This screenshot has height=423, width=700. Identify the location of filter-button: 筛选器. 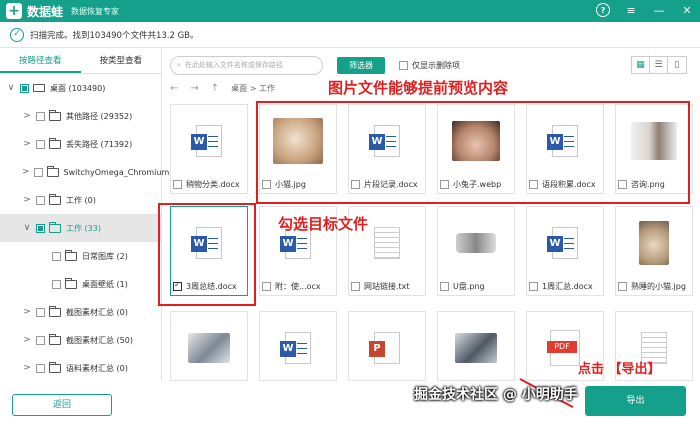
(361, 65).